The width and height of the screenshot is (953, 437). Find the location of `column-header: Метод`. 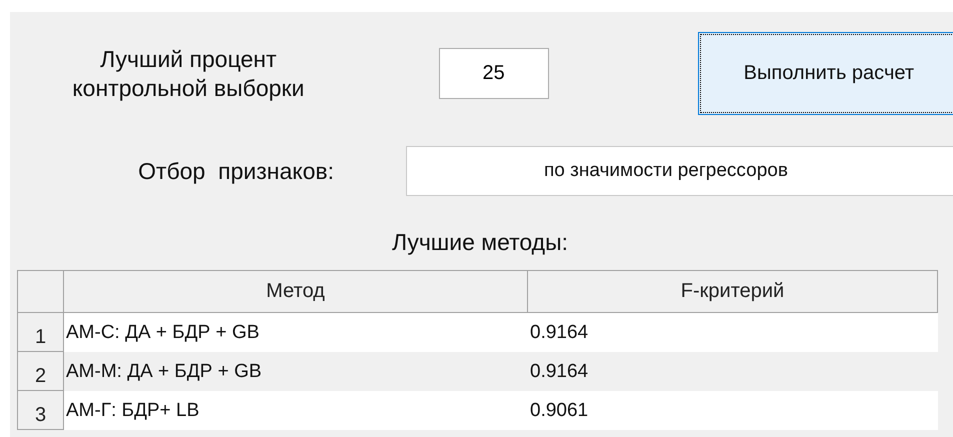

column-header: Метод is located at coordinates (296, 292).